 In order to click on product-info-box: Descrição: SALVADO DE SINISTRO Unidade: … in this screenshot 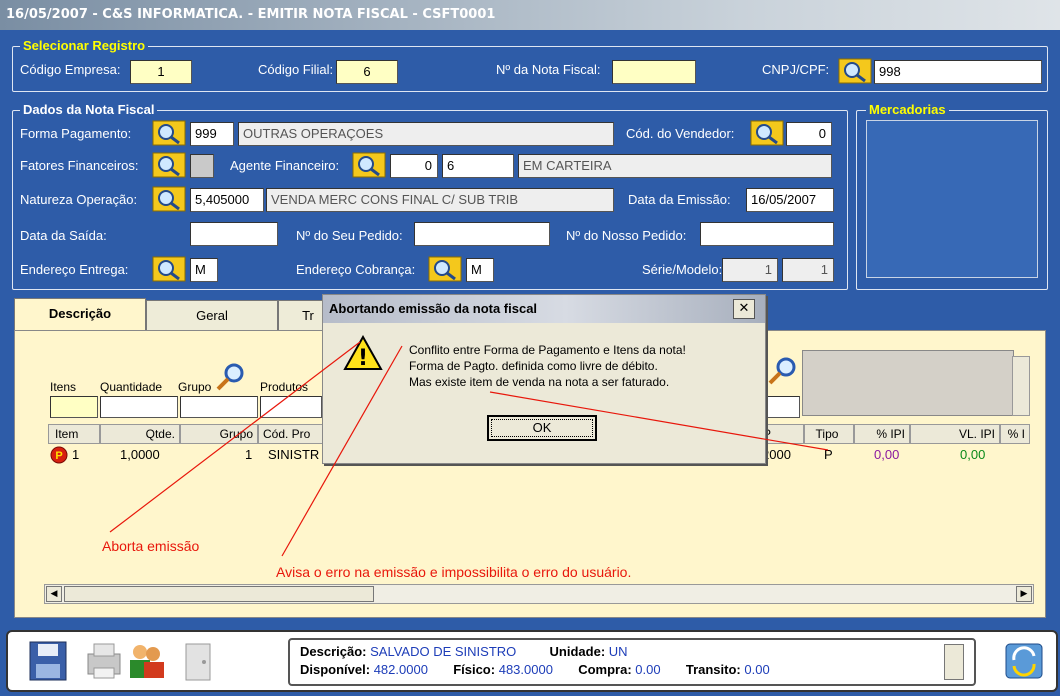, I will do `click(632, 662)`.